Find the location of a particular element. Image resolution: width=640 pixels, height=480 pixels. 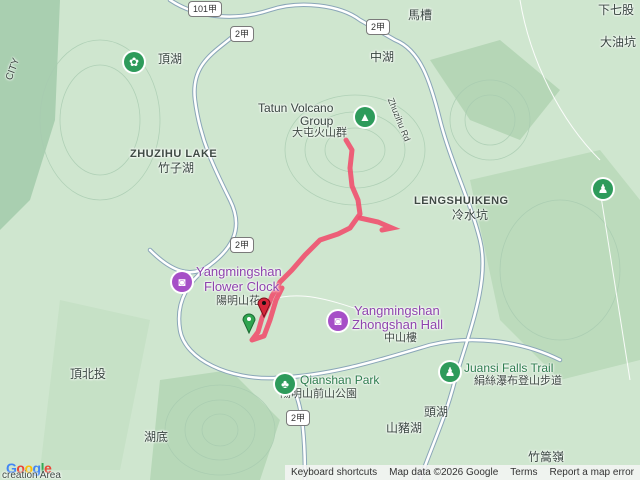

zhuzihu-label-zh: 竹子湖 is located at coordinates (176, 168).